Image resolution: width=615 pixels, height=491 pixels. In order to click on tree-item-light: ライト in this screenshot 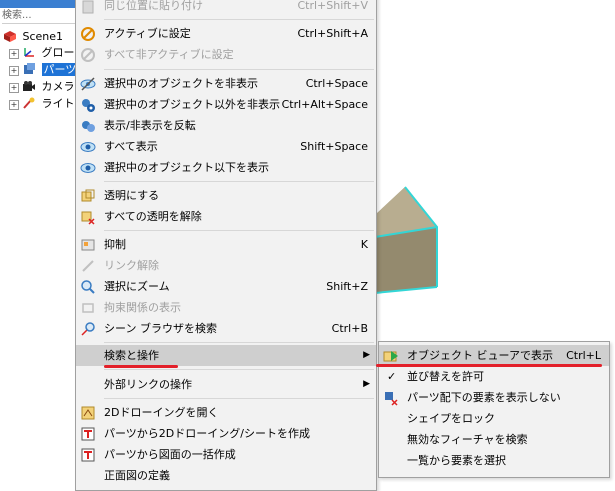, I will do `click(48, 104)`.